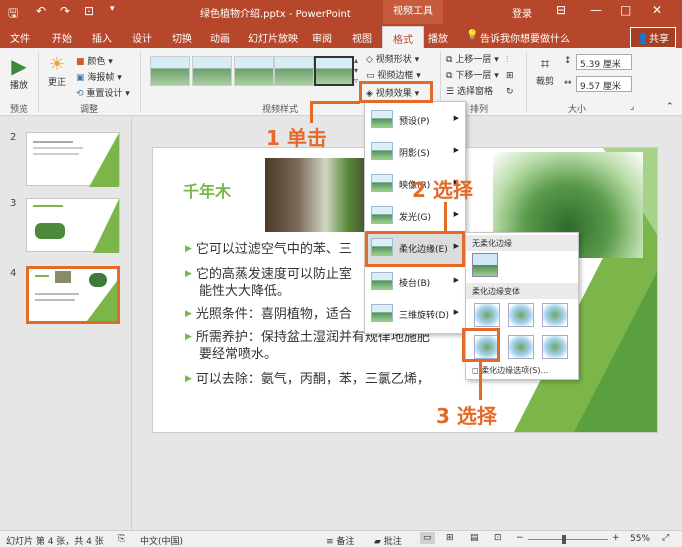 The height and width of the screenshot is (547, 682). What do you see at coordinates (13, 14) in the screenshot?
I see `save-icon: 🖫` at bounding box center [13, 14].